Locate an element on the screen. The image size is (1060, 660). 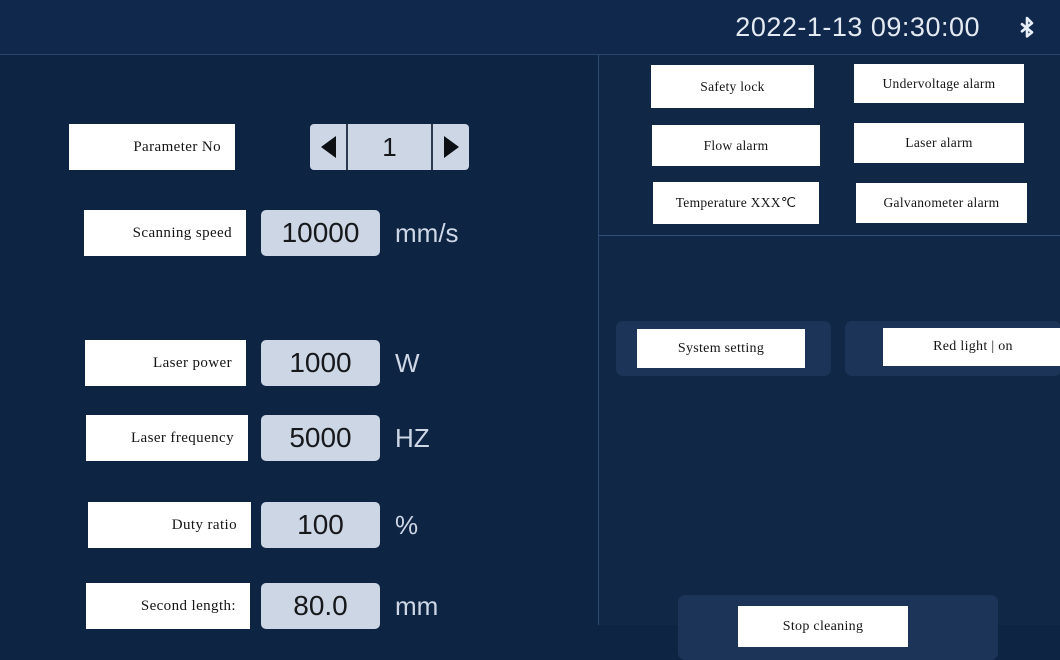
parameter-no-next-button is located at coordinates (450, 147).